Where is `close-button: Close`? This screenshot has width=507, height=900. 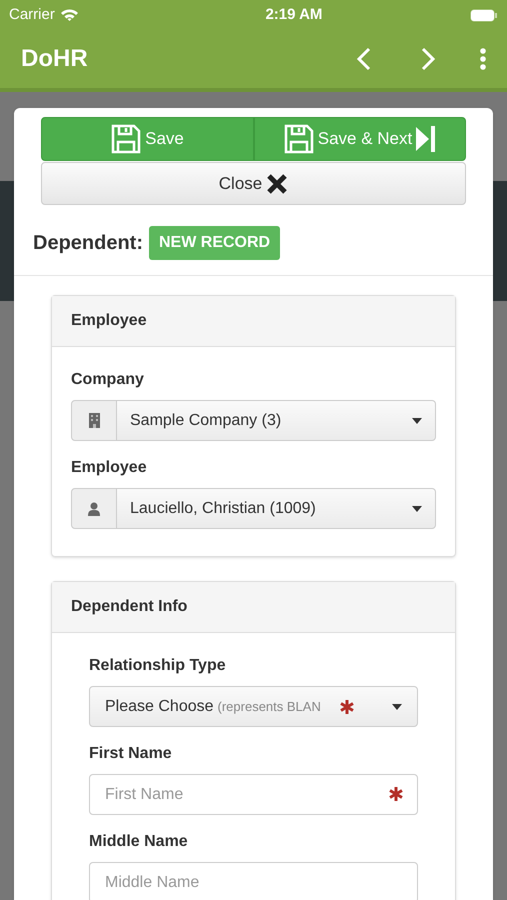 close-button: Close is located at coordinates (253, 183).